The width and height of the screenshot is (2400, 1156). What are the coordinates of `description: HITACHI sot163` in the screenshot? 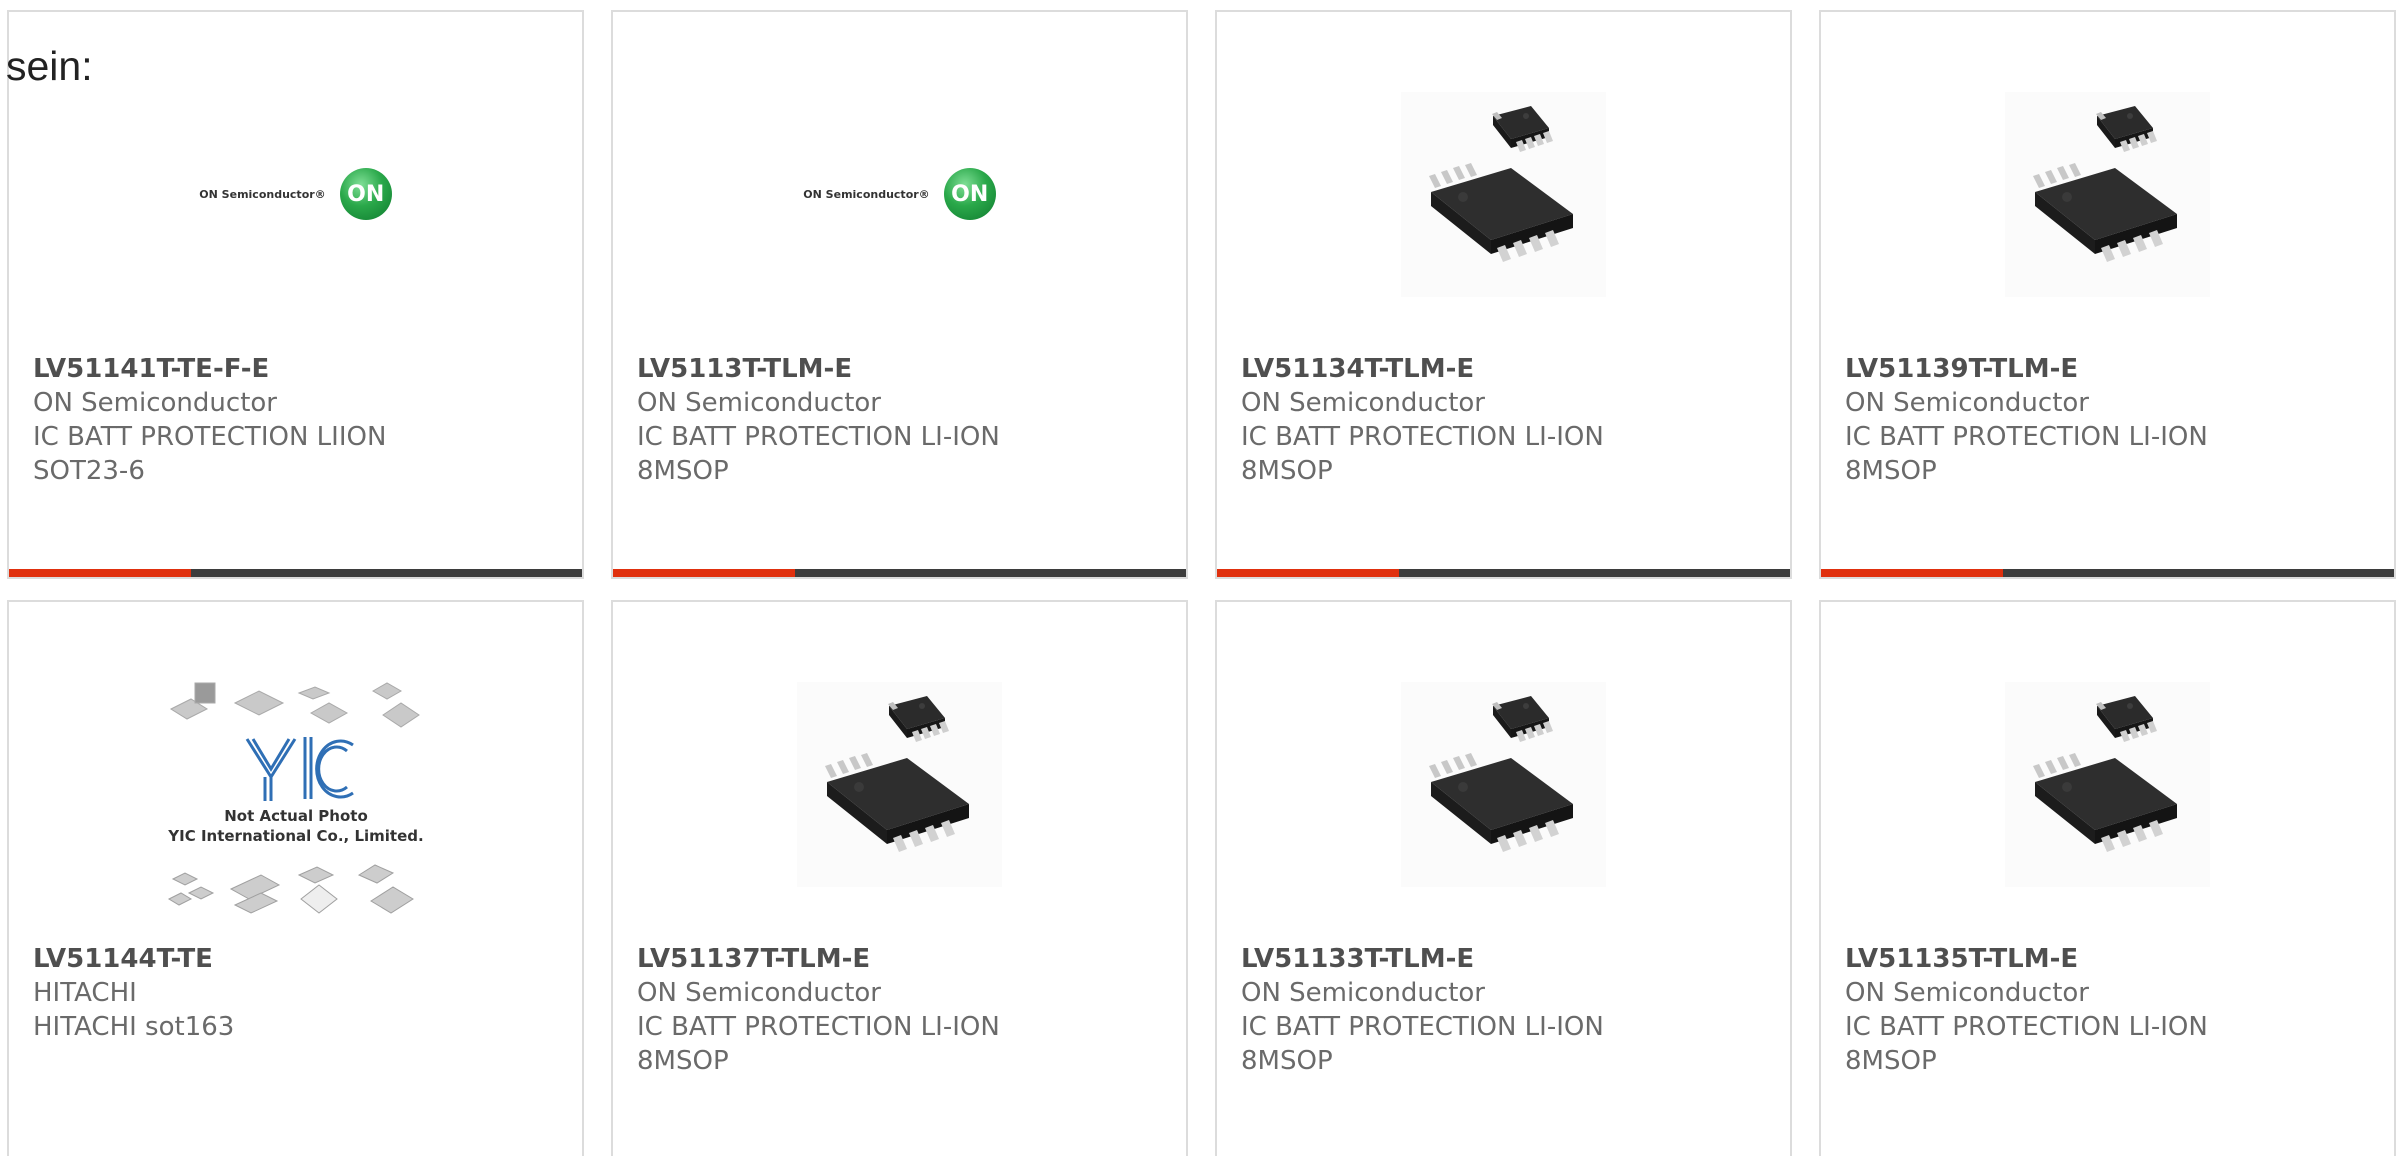 It's located at (134, 1027).